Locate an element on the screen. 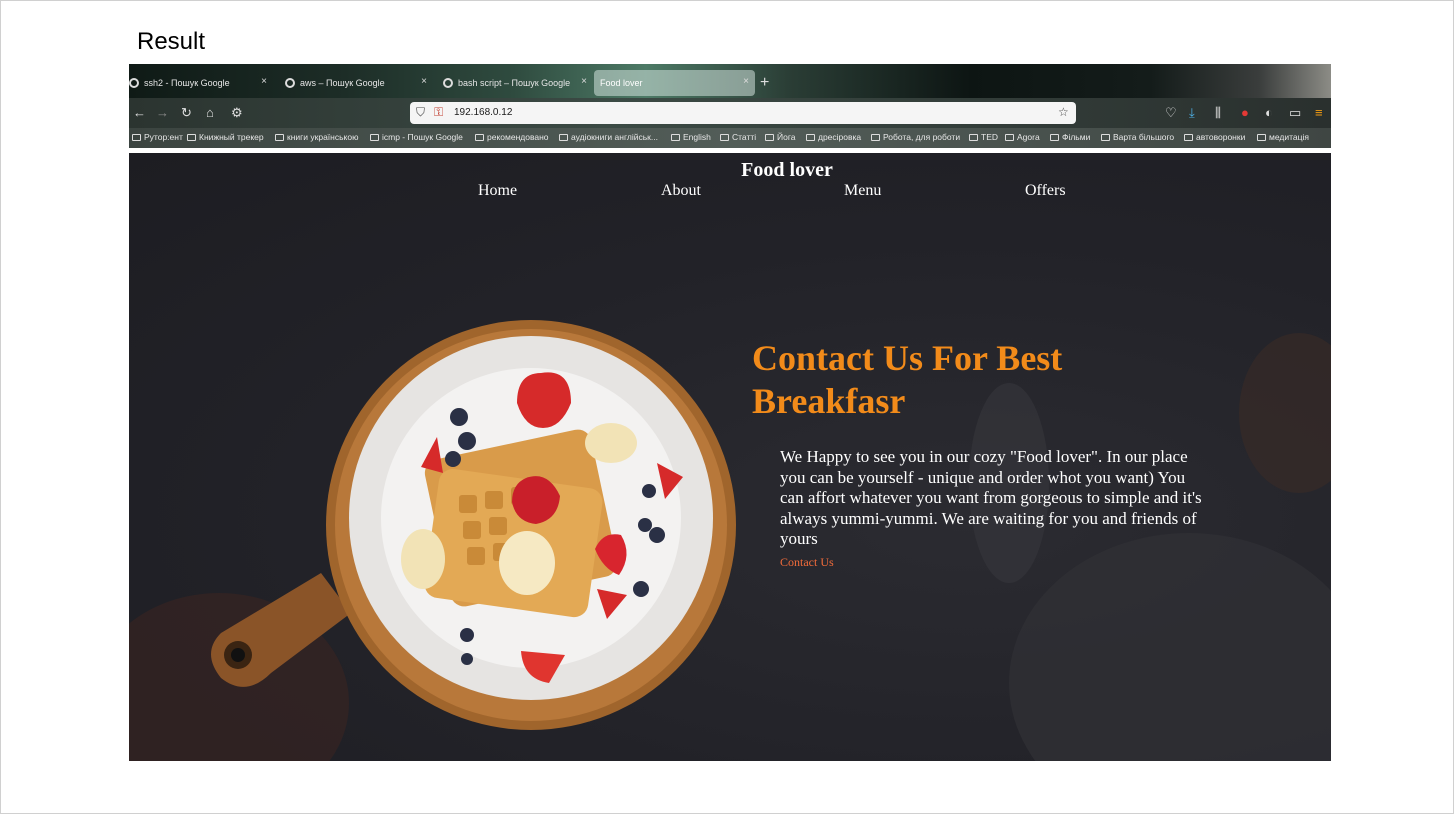 The image size is (1454, 814). bookmark-folder: Йога is located at coordinates (780, 137).